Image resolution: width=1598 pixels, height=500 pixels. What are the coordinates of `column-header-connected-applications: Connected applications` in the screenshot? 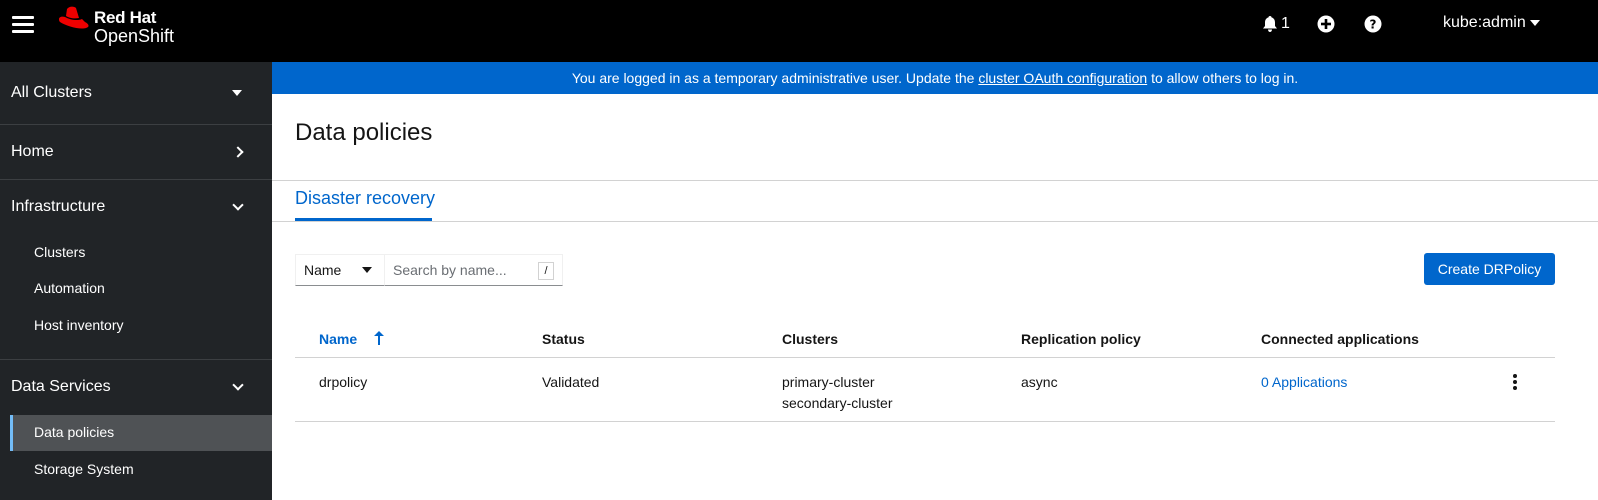 It's located at (1340, 339).